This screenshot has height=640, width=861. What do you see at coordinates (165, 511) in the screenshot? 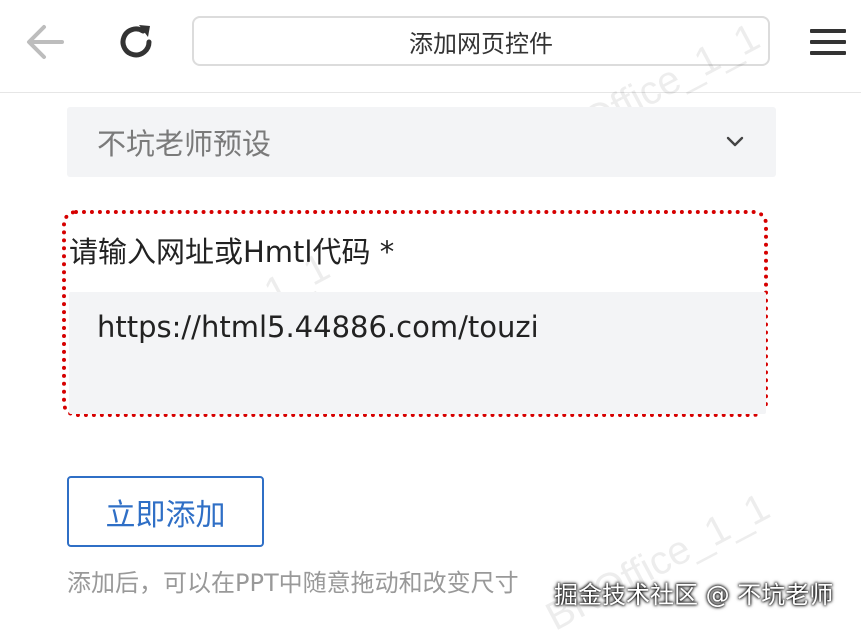
I see `add-now-button: 立即添加` at bounding box center [165, 511].